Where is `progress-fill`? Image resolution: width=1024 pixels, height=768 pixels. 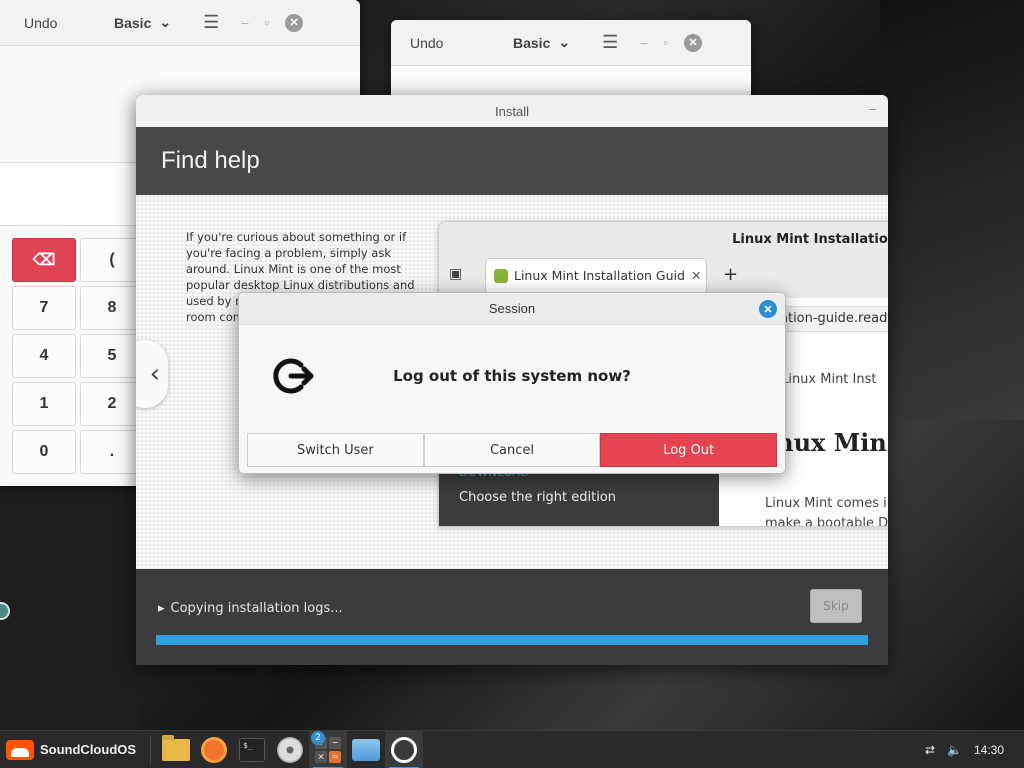 progress-fill is located at coordinates (512, 640).